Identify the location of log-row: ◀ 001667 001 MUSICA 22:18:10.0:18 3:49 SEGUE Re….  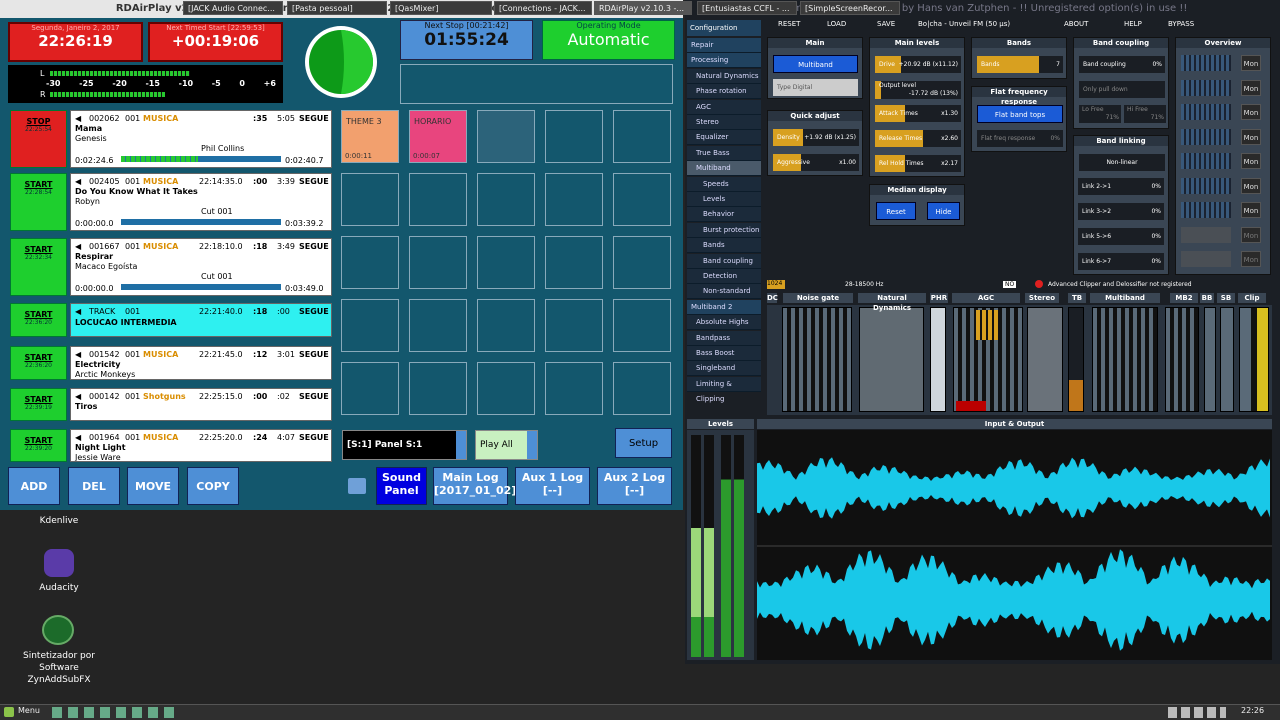
(201, 267).